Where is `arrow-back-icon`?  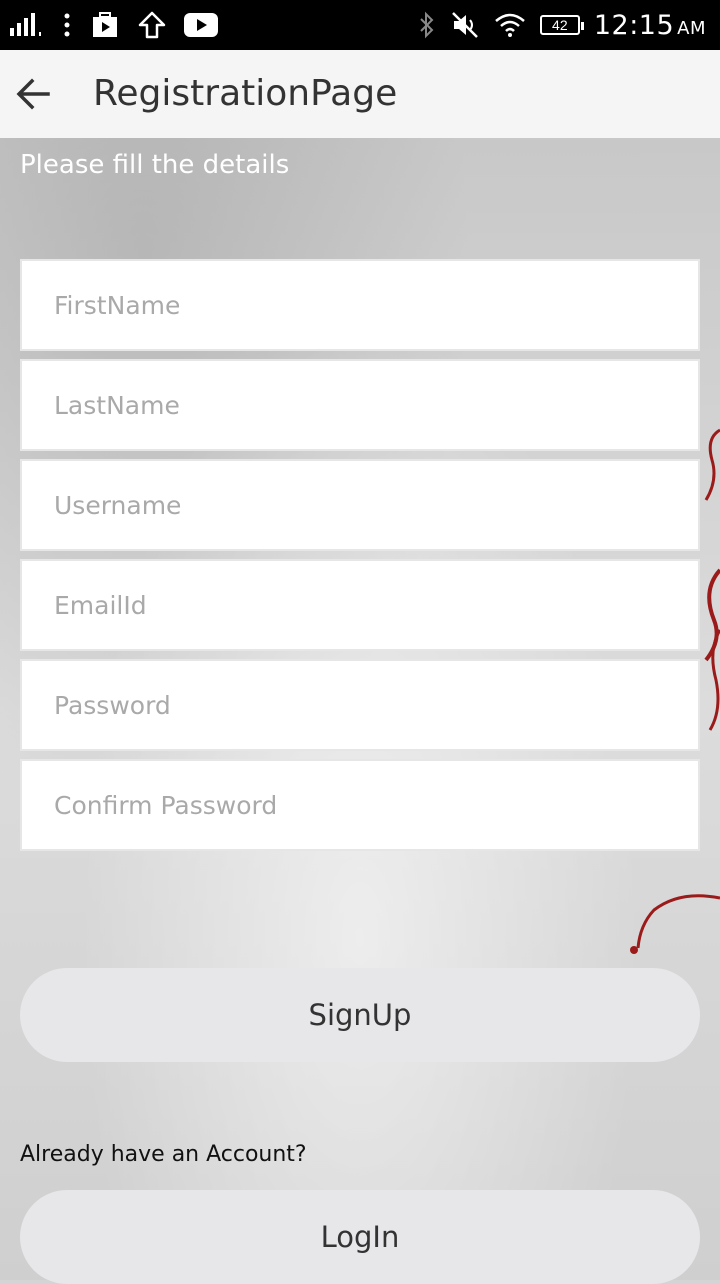
arrow-back-icon is located at coordinates (33, 94).